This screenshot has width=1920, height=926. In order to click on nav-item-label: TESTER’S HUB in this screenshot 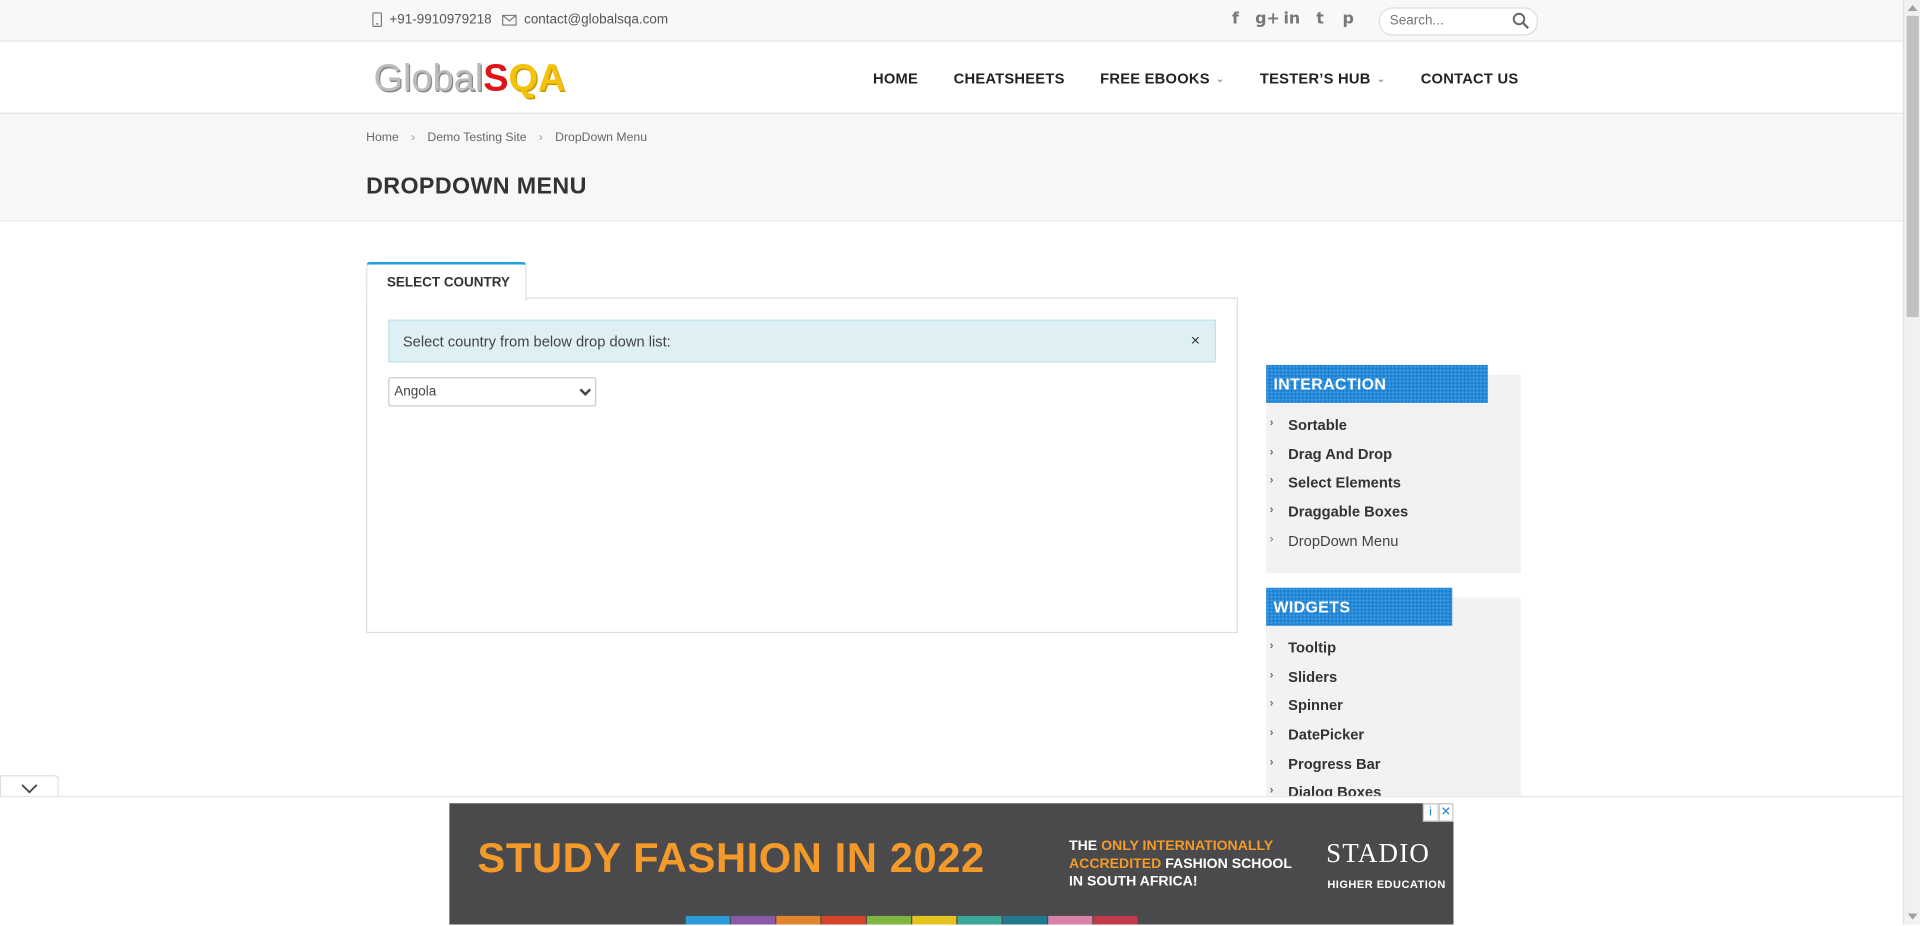, I will do `click(1315, 78)`.